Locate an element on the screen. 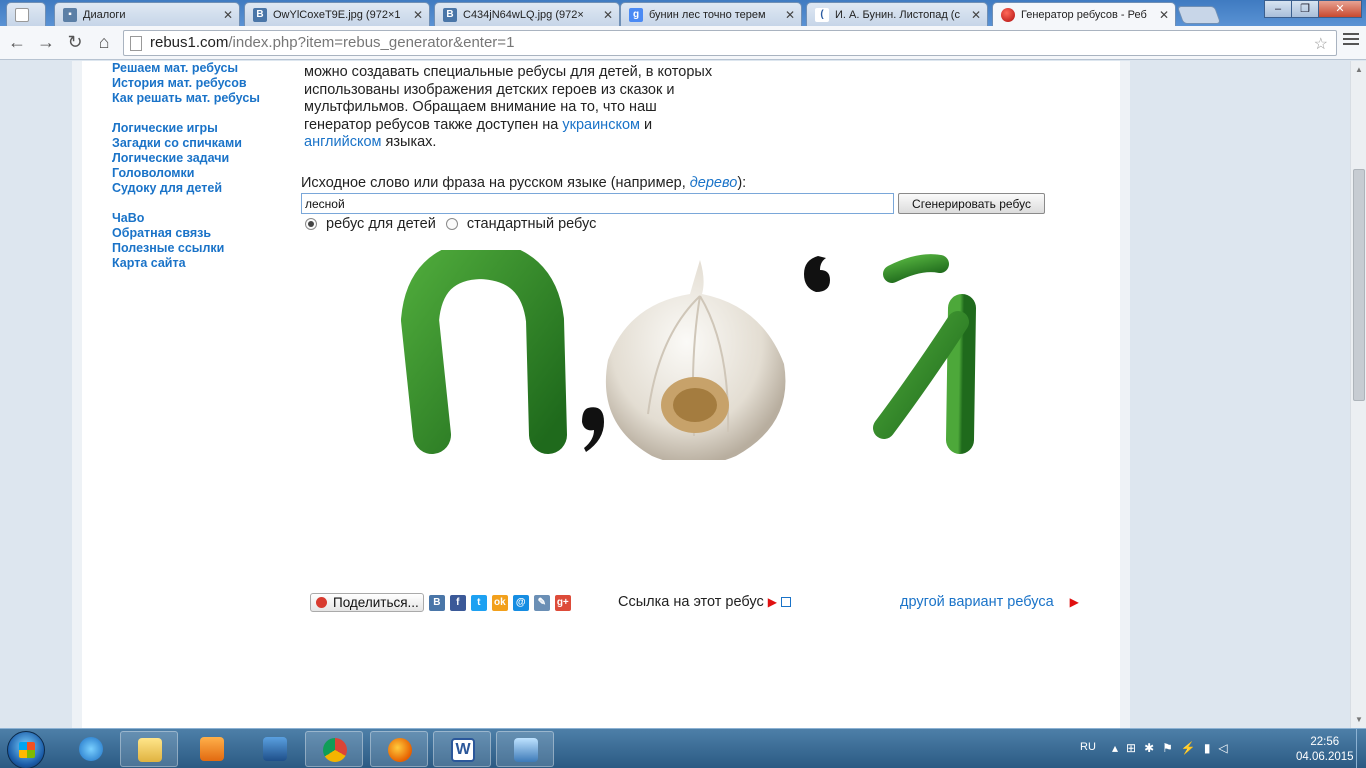 The width and height of the screenshot is (1366, 768). rebus-letter-p is located at coordinates (484, 352).